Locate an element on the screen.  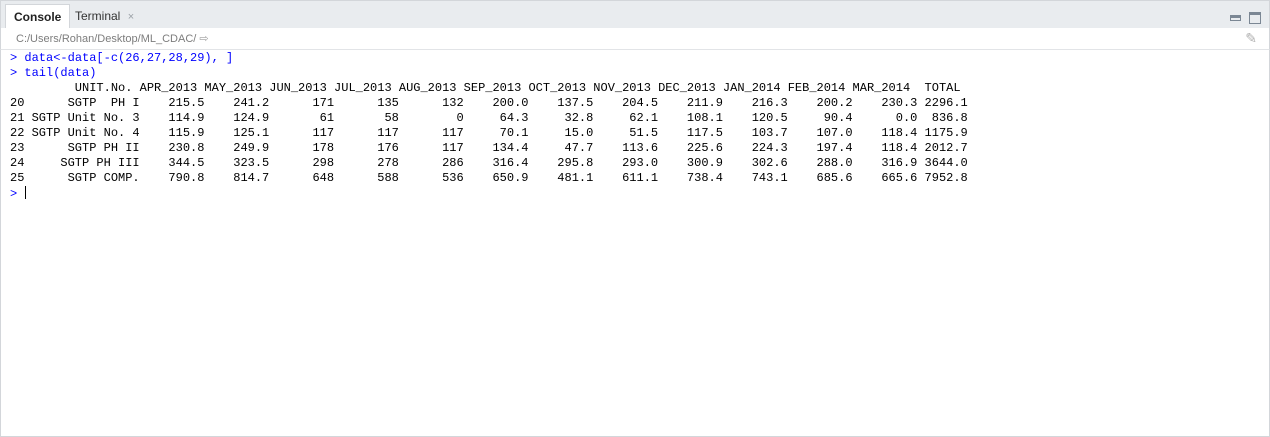
command-text: tail(data) is located at coordinates (60, 73).